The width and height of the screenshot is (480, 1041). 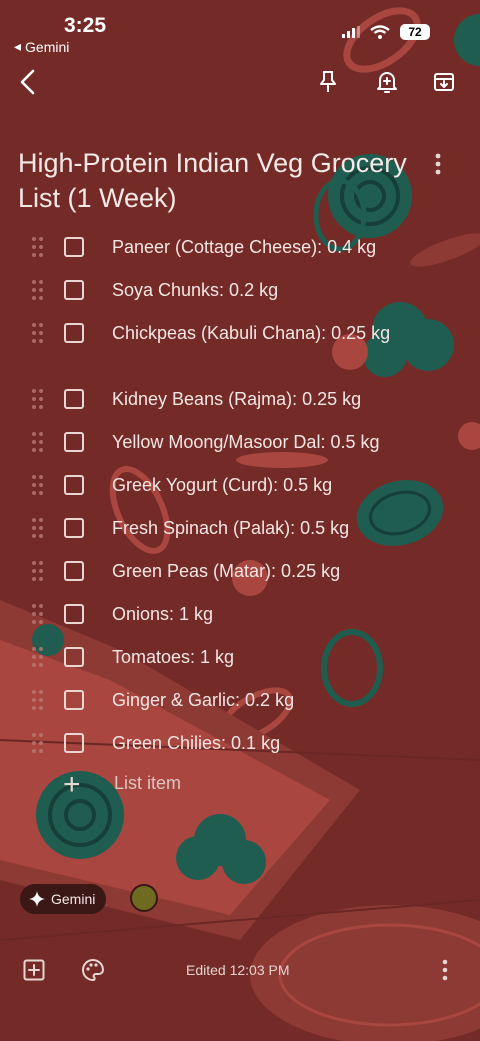 I want to click on archive-icon, so click(x=444, y=82).